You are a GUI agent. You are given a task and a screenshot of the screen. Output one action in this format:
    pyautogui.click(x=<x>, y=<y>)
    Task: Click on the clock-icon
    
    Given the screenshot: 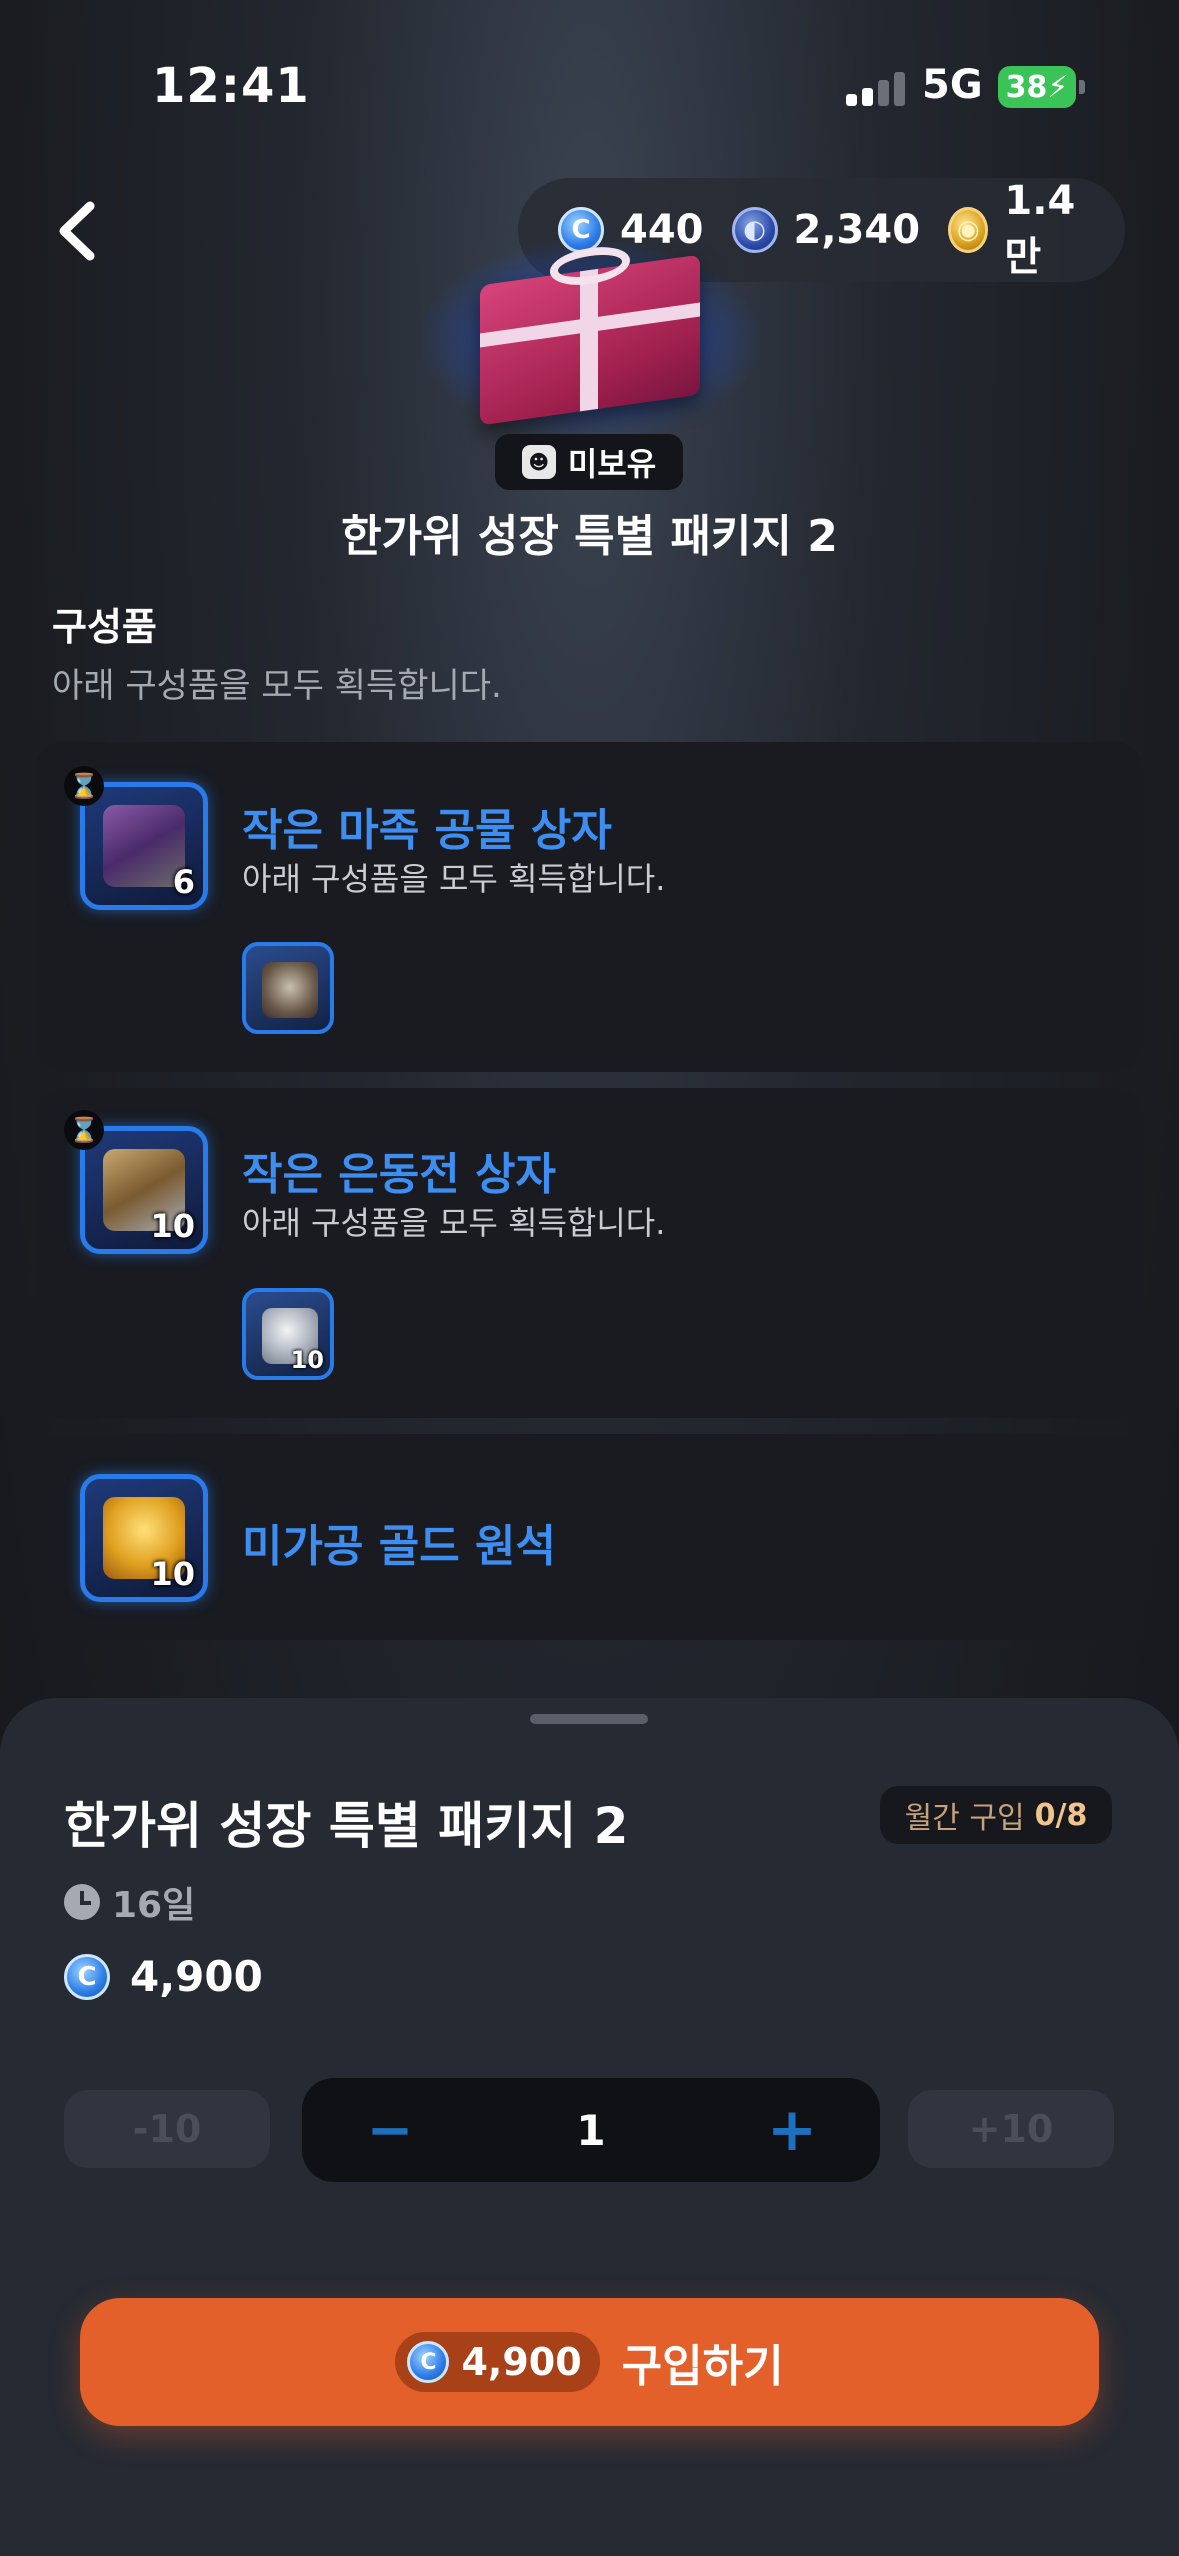 What is the action you would take?
    pyautogui.click(x=82, y=1902)
    